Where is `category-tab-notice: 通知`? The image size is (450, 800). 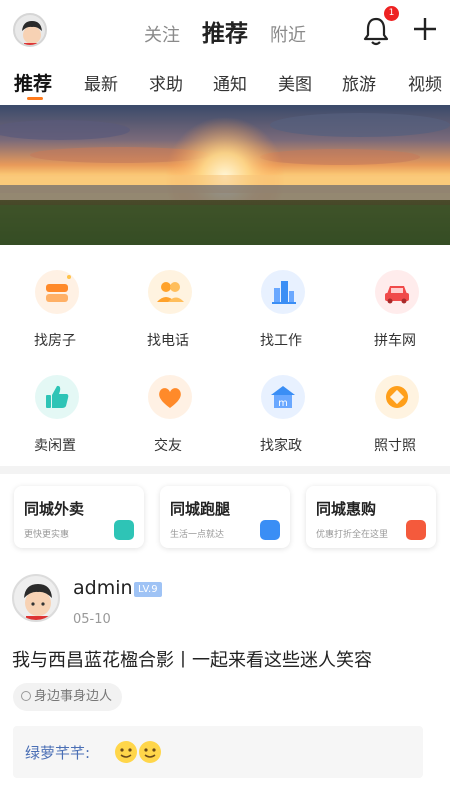 category-tab-notice: 通知 is located at coordinates (230, 82).